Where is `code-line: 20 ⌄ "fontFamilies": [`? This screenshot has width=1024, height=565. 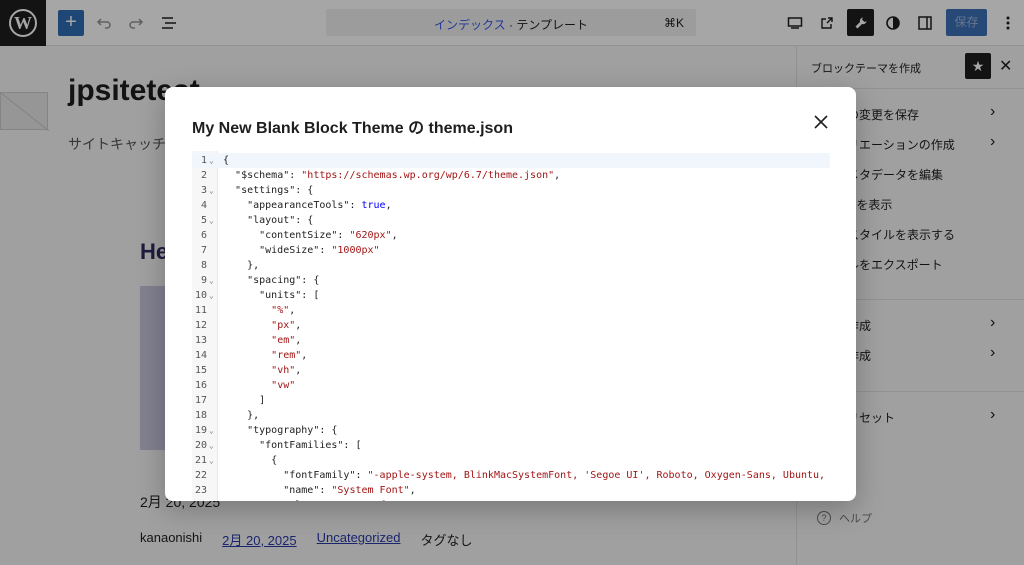
code-line: 20 ⌄ "fontFamilies": [ is located at coordinates (511, 445).